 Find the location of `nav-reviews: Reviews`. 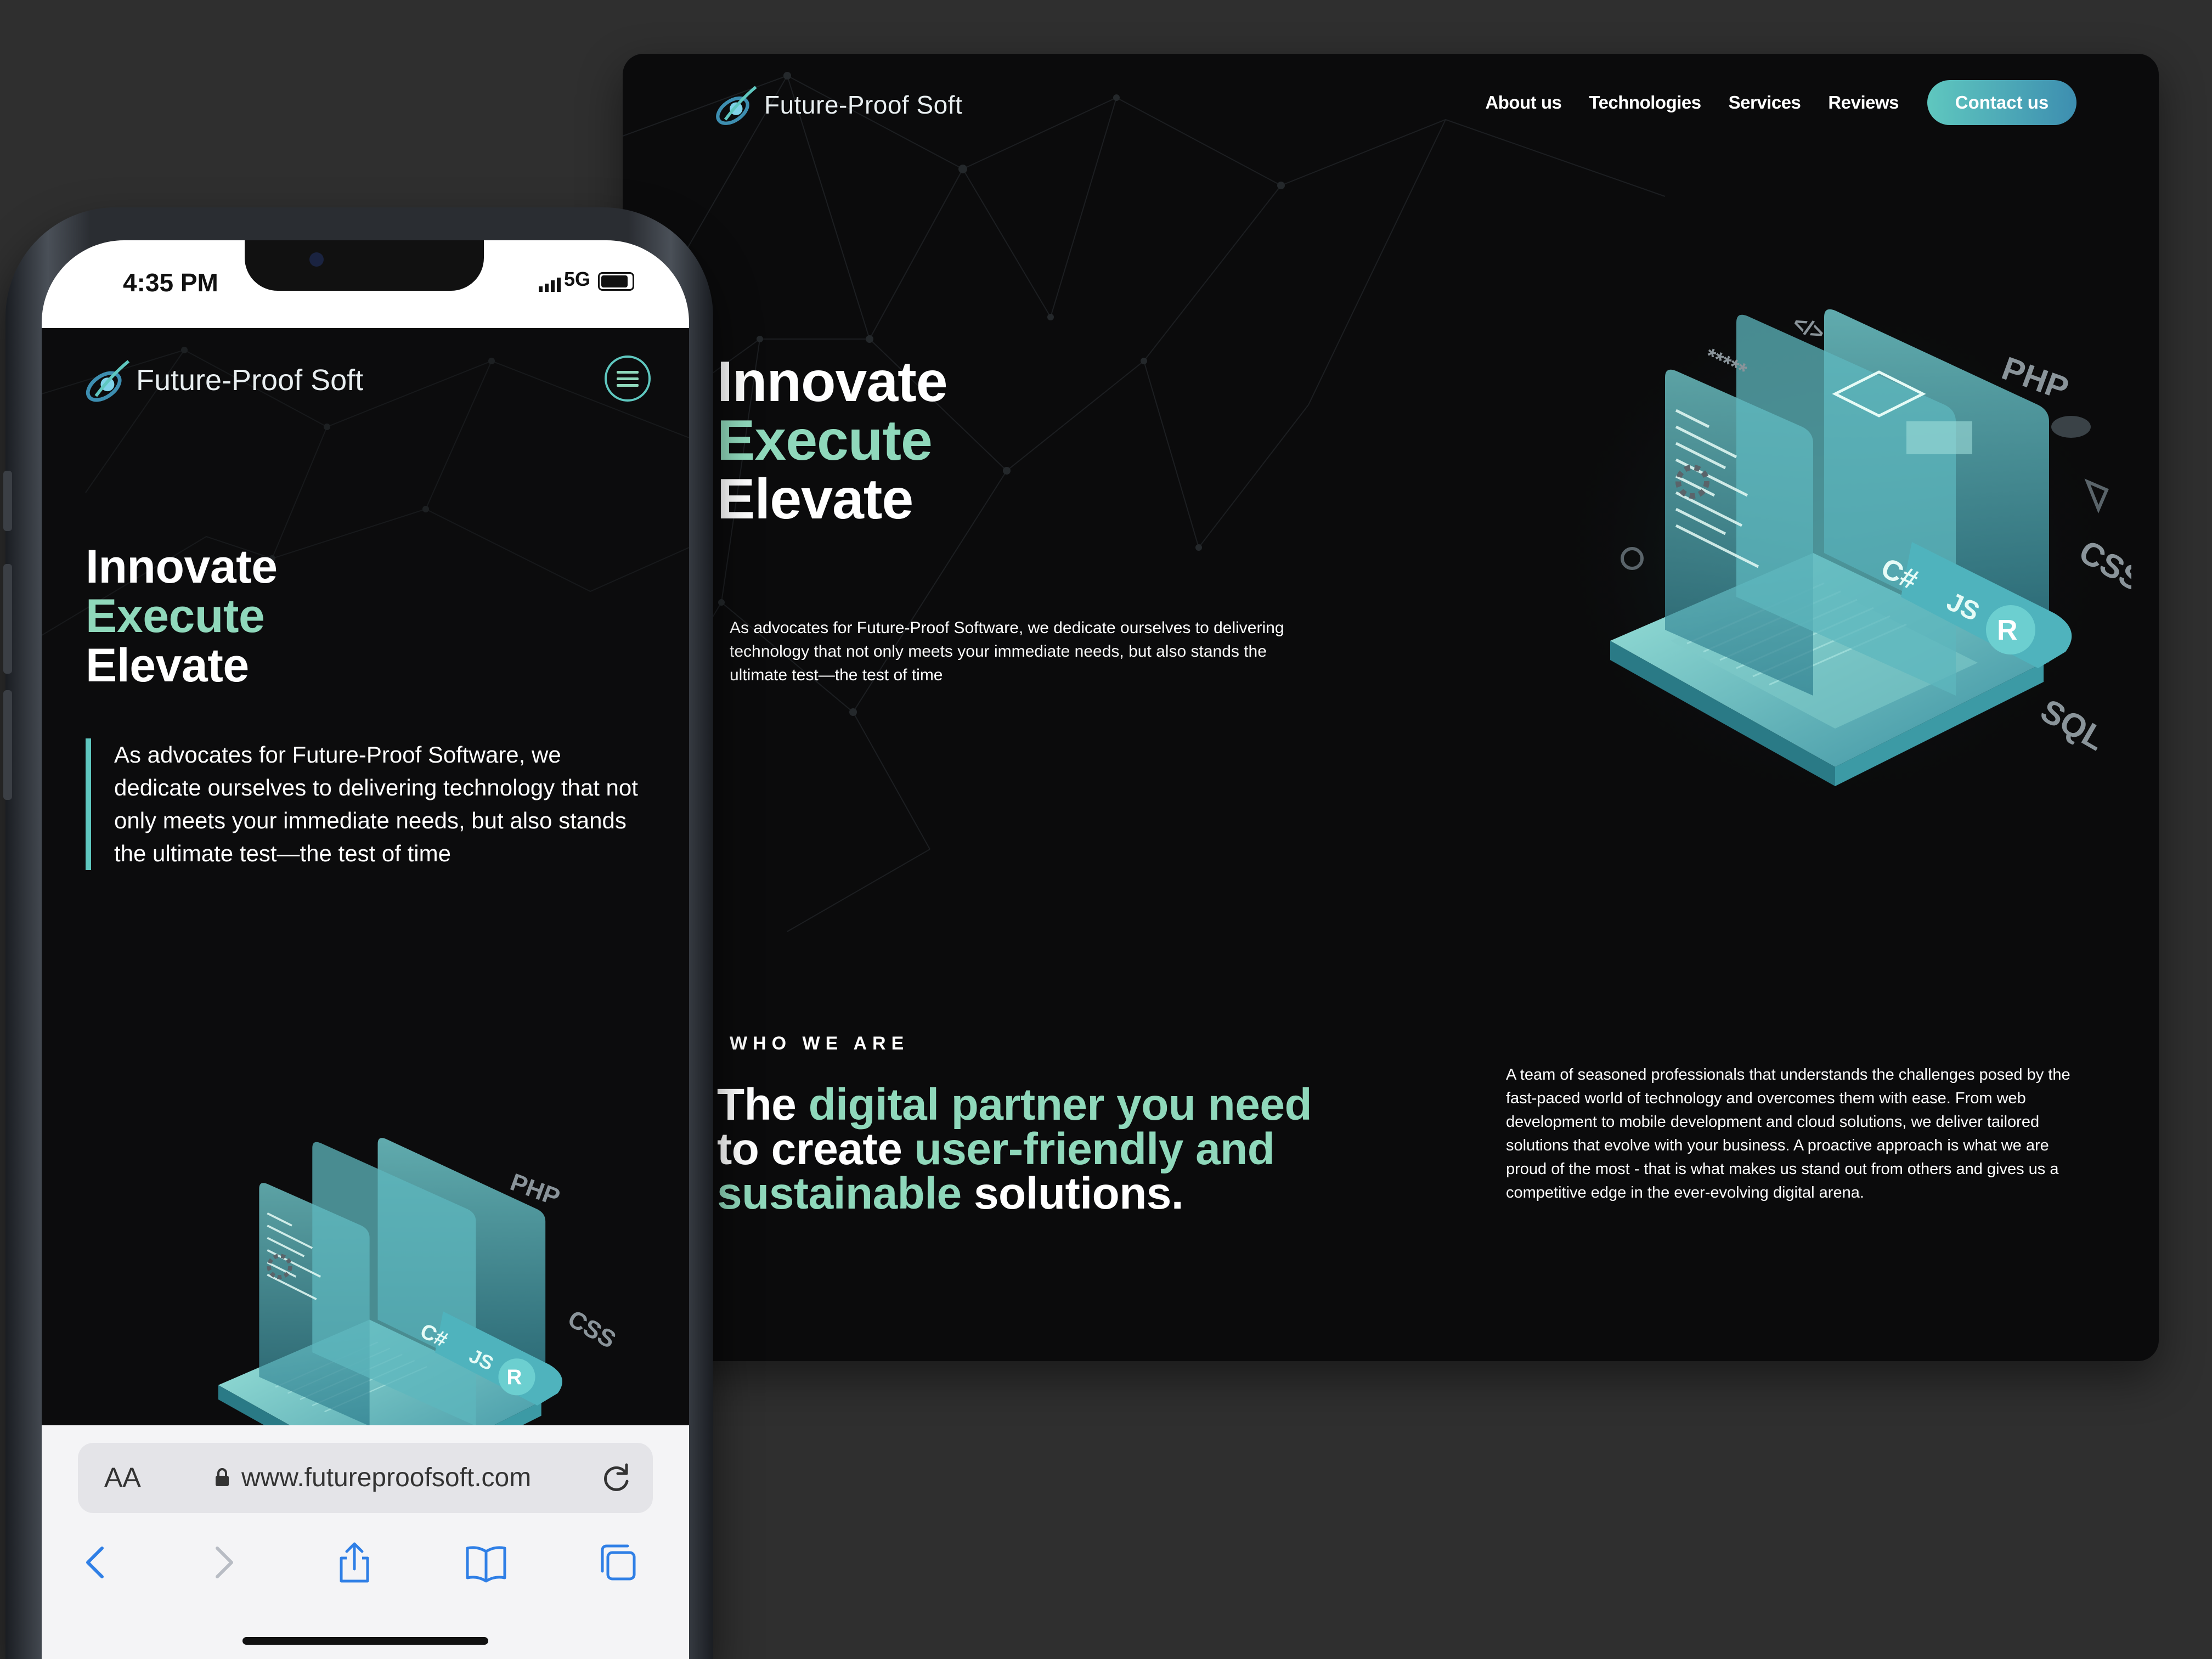

nav-reviews: Reviews is located at coordinates (1864, 102).